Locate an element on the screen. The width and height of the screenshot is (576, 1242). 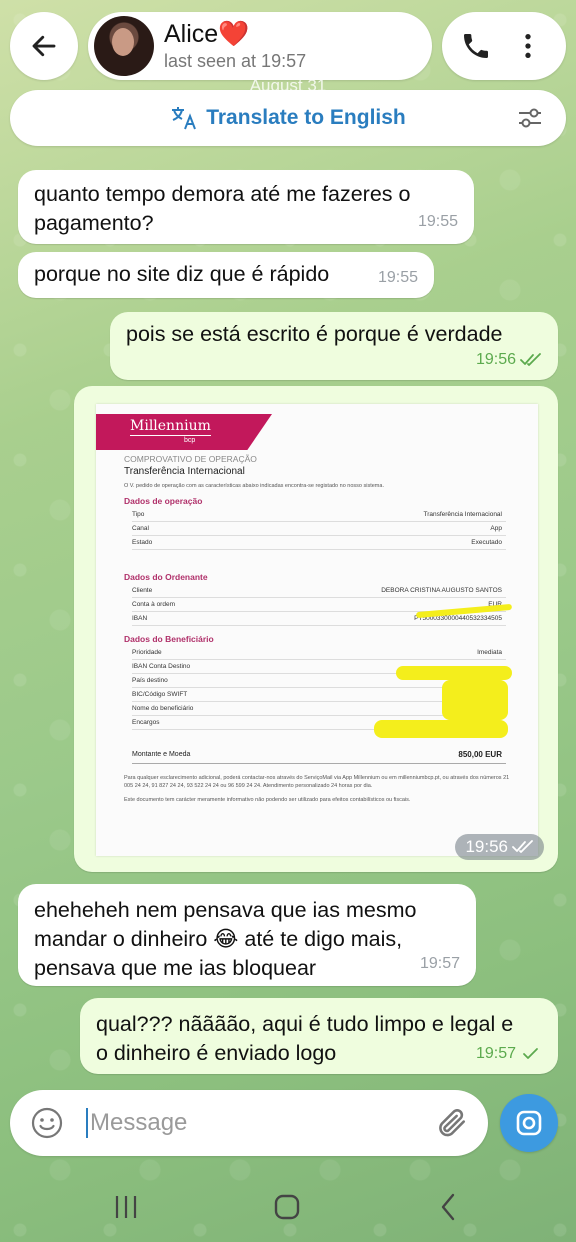
emoji-icon is located at coordinates (47, 1123).